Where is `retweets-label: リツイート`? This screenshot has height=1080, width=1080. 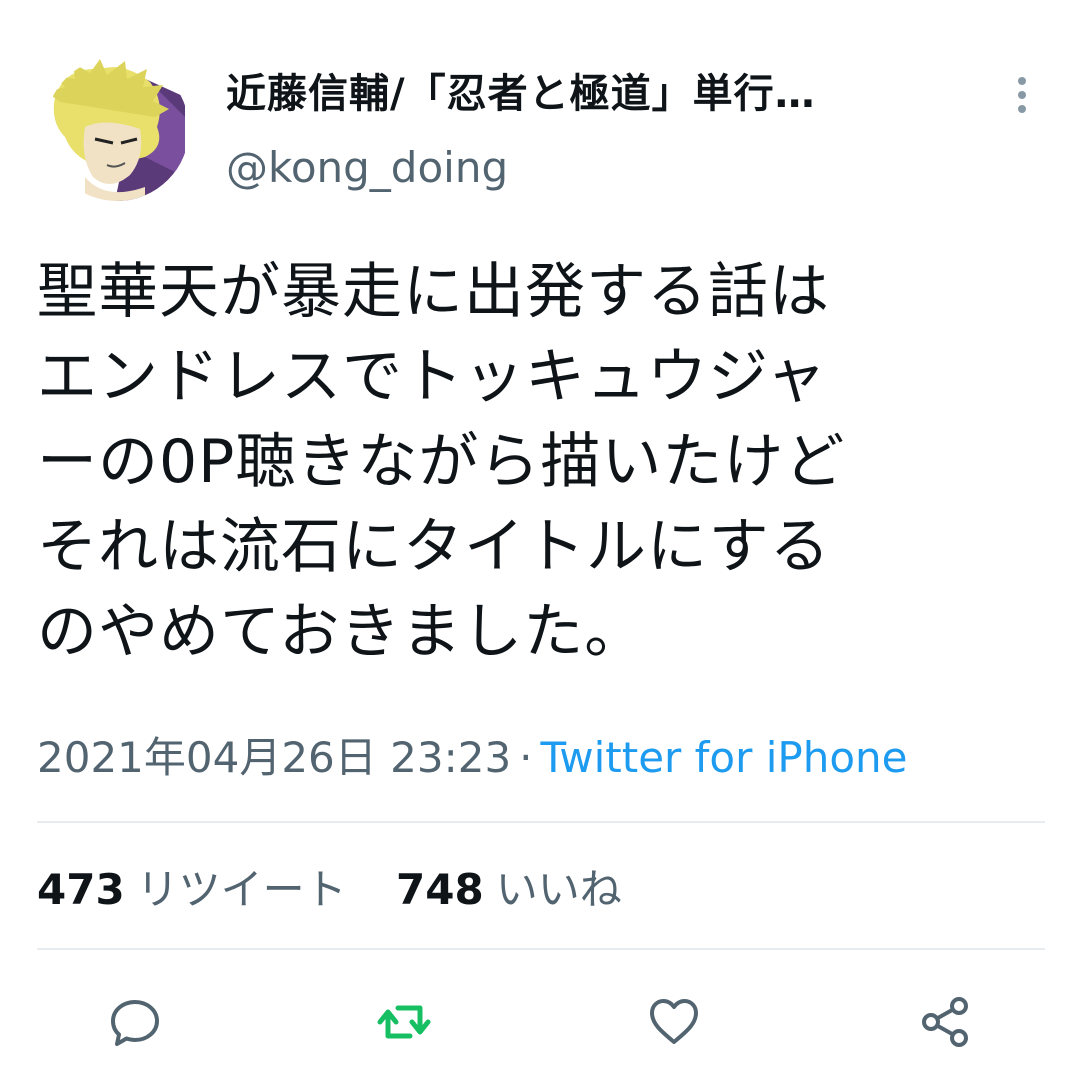 retweets-label: リツイート is located at coordinates (241, 889).